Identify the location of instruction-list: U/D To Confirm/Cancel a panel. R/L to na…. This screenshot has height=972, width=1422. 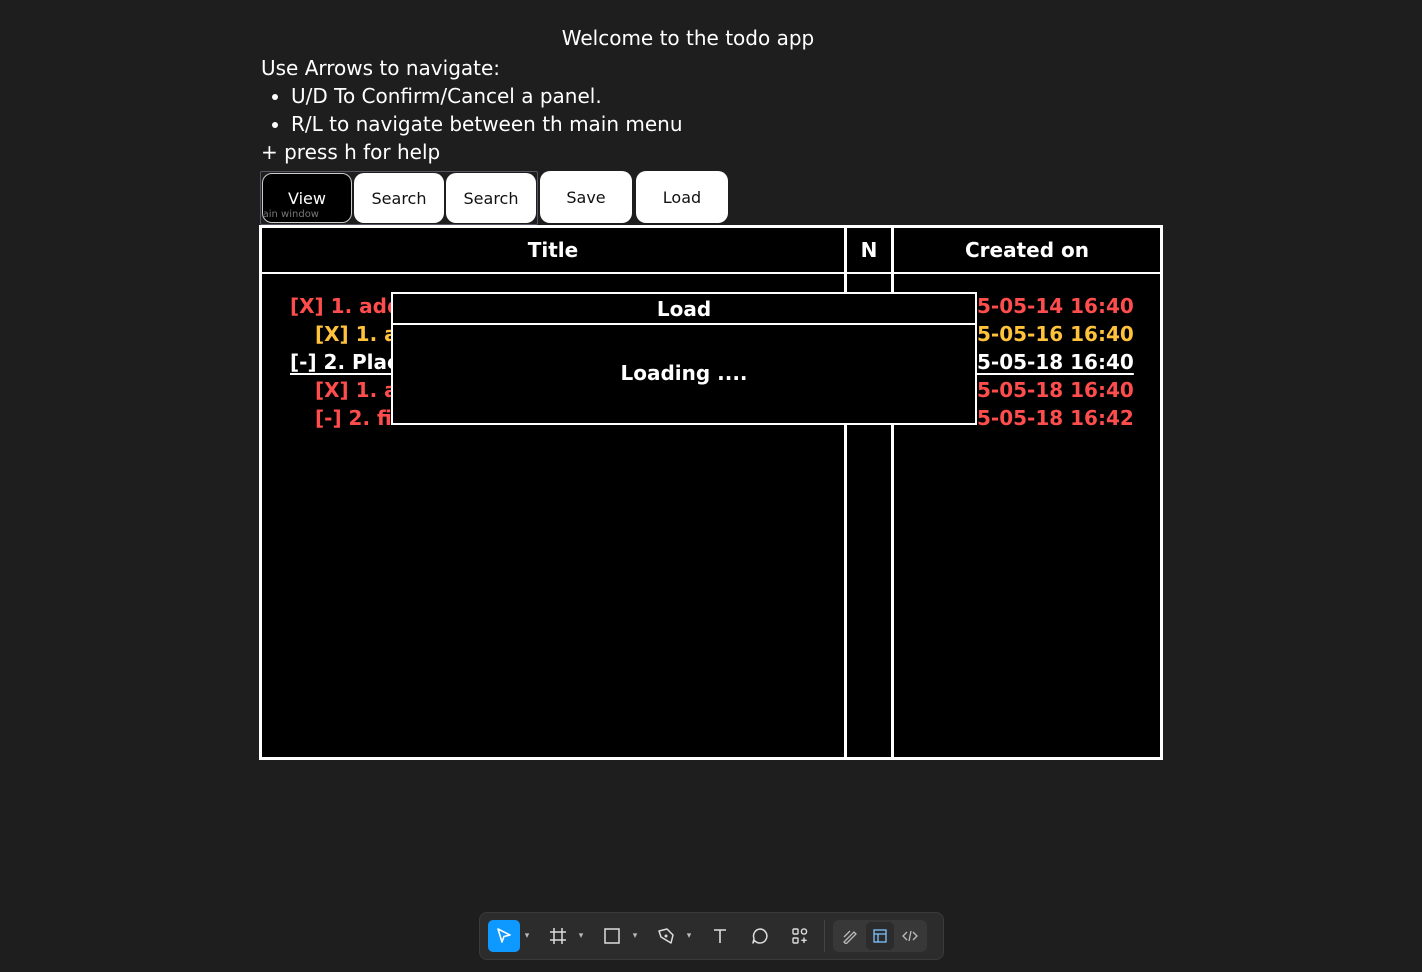
(472, 110).